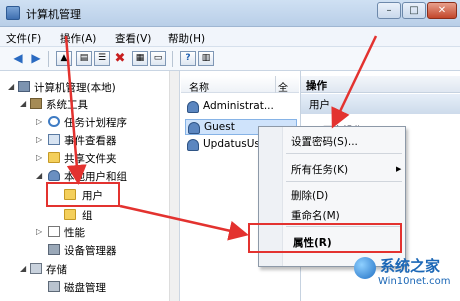 The height and width of the screenshot is (301, 460). What do you see at coordinates (399, 169) in the screenshot?
I see `submenu-arrow-icon: ▶` at bounding box center [399, 169].